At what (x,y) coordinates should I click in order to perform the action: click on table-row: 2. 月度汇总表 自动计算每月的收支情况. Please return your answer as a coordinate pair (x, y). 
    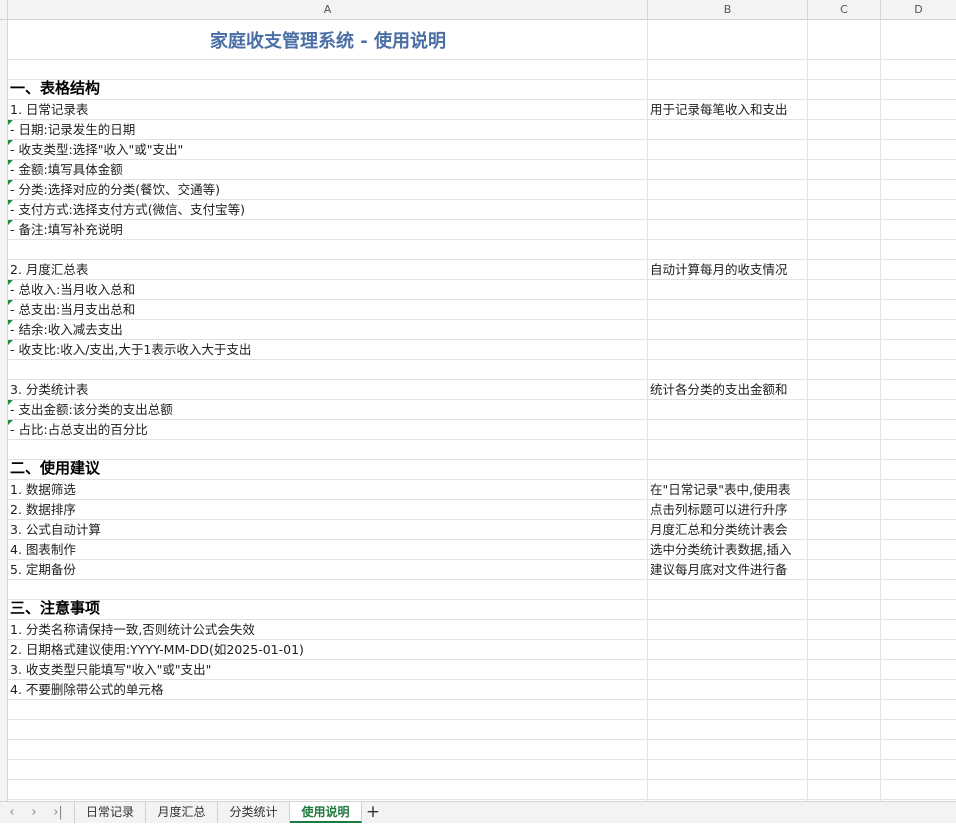
    Looking at the image, I should click on (482, 270).